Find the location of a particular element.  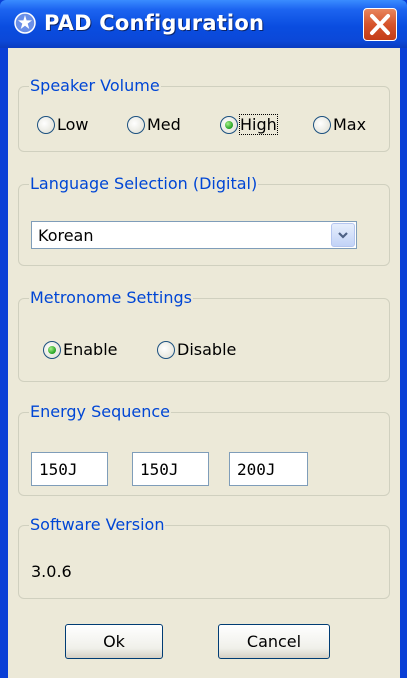

close-button is located at coordinates (380, 24).